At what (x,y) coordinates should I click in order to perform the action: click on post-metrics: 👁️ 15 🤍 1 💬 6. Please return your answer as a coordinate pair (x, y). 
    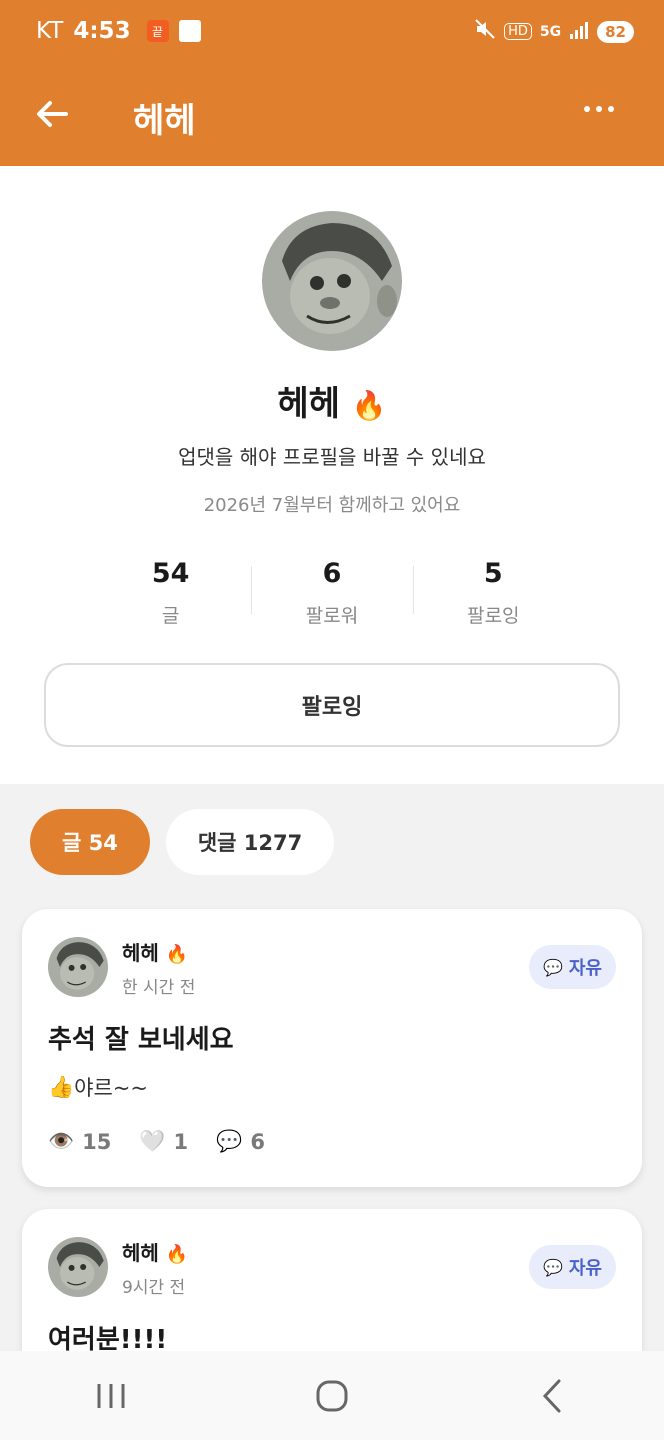
    Looking at the image, I should click on (156, 1141).